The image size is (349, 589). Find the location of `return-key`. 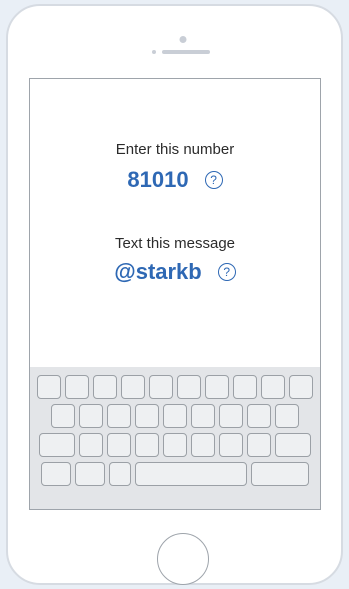

return-key is located at coordinates (280, 474).